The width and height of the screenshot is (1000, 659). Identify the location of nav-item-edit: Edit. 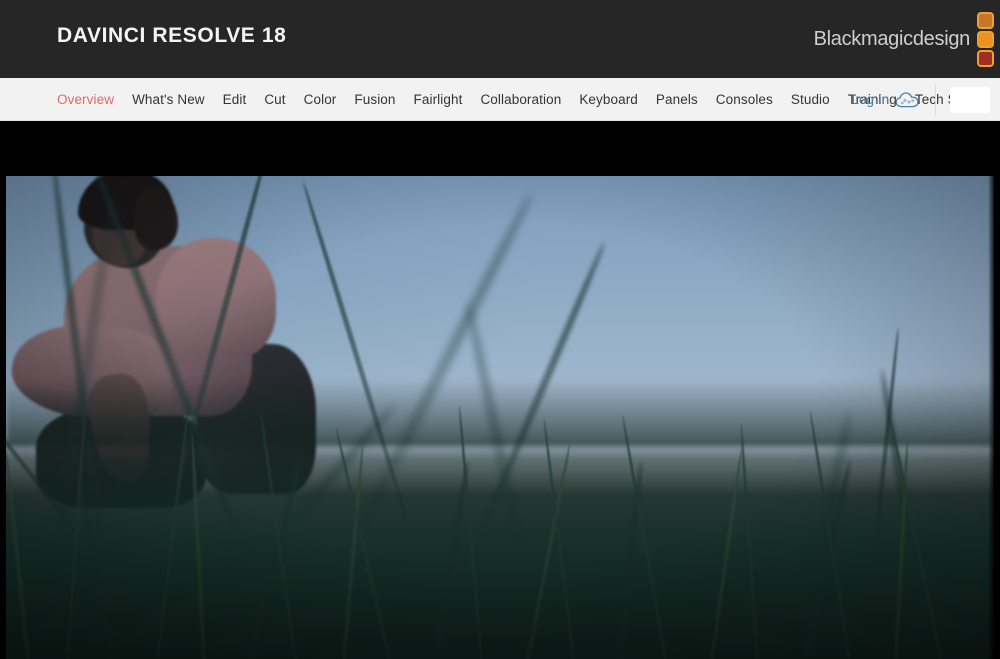
(235, 99).